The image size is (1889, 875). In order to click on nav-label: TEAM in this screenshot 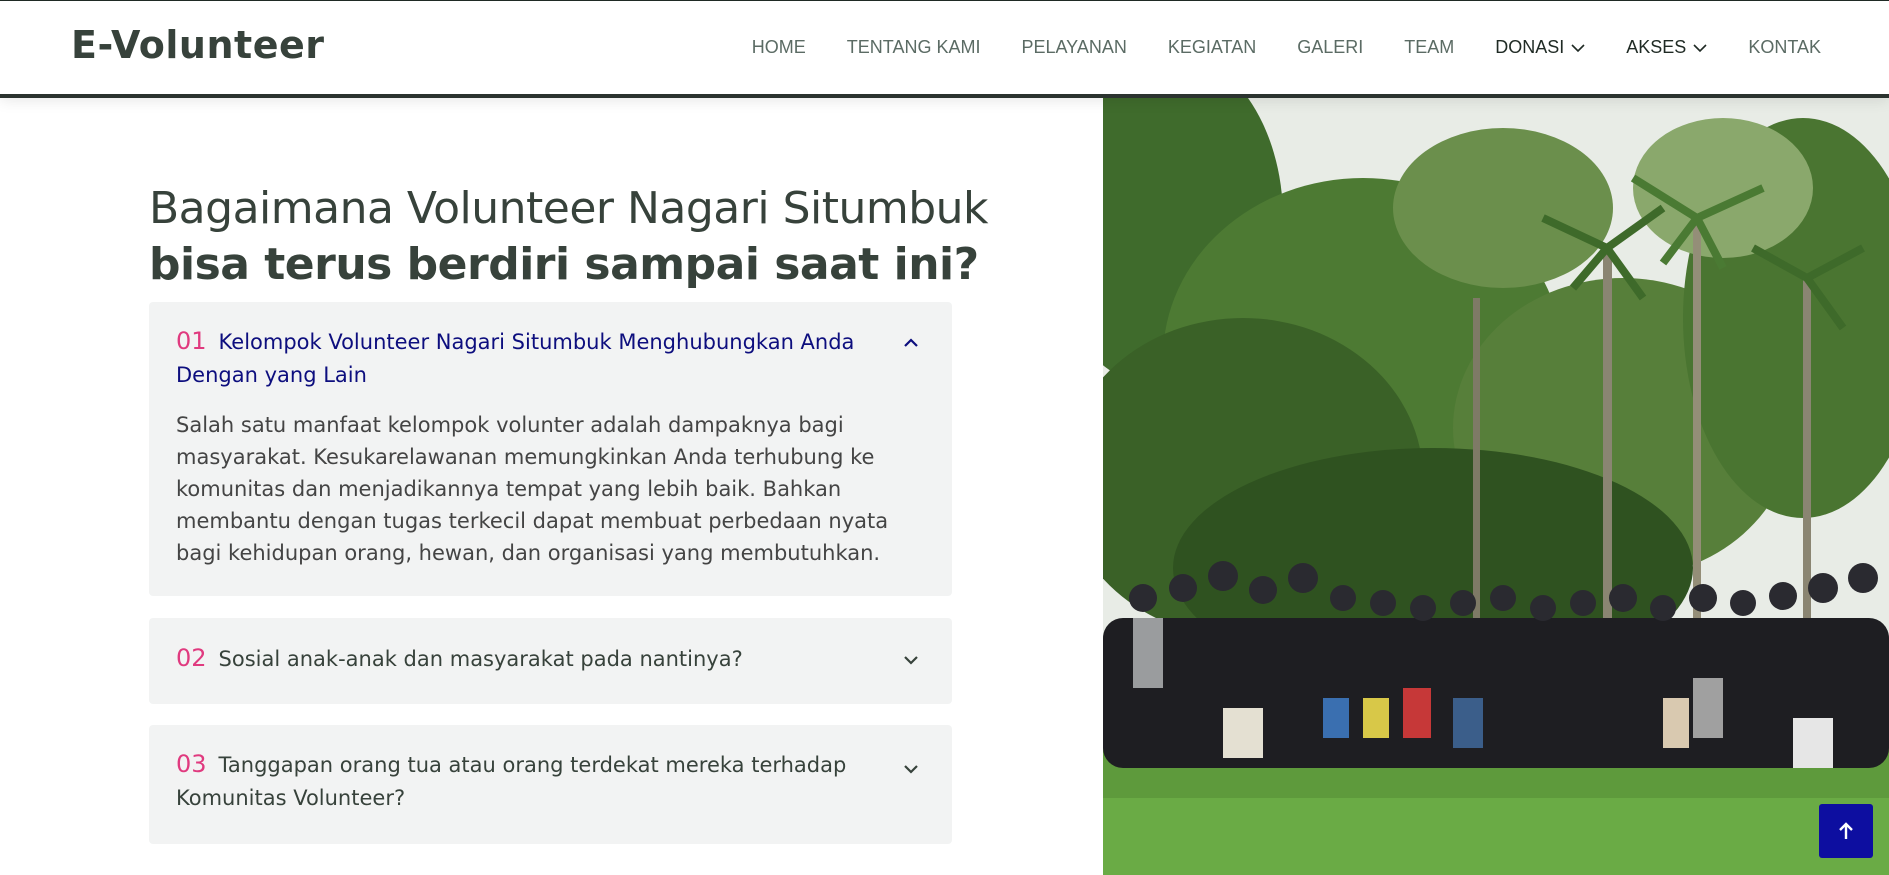, I will do `click(1429, 47)`.